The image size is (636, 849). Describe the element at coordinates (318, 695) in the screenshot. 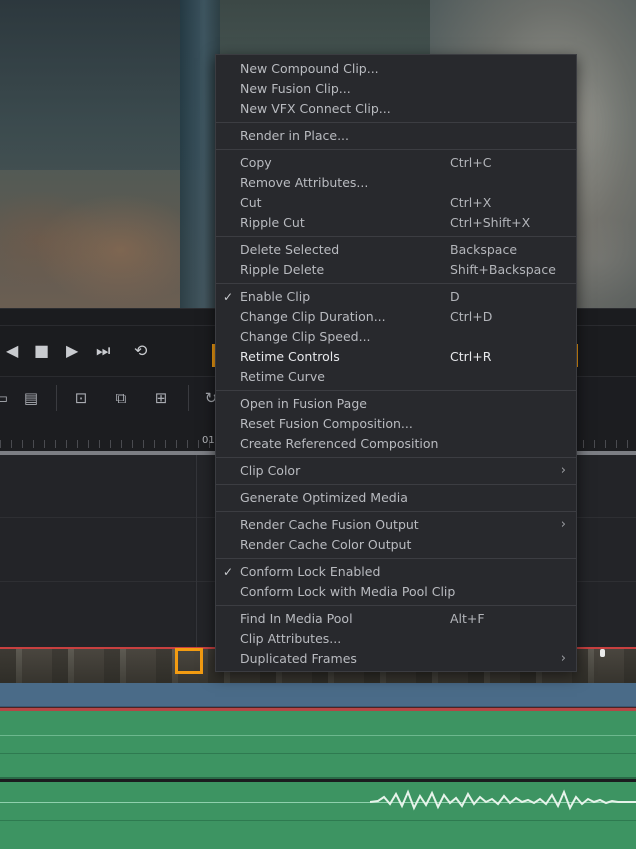

I see `title-clip-track` at that location.